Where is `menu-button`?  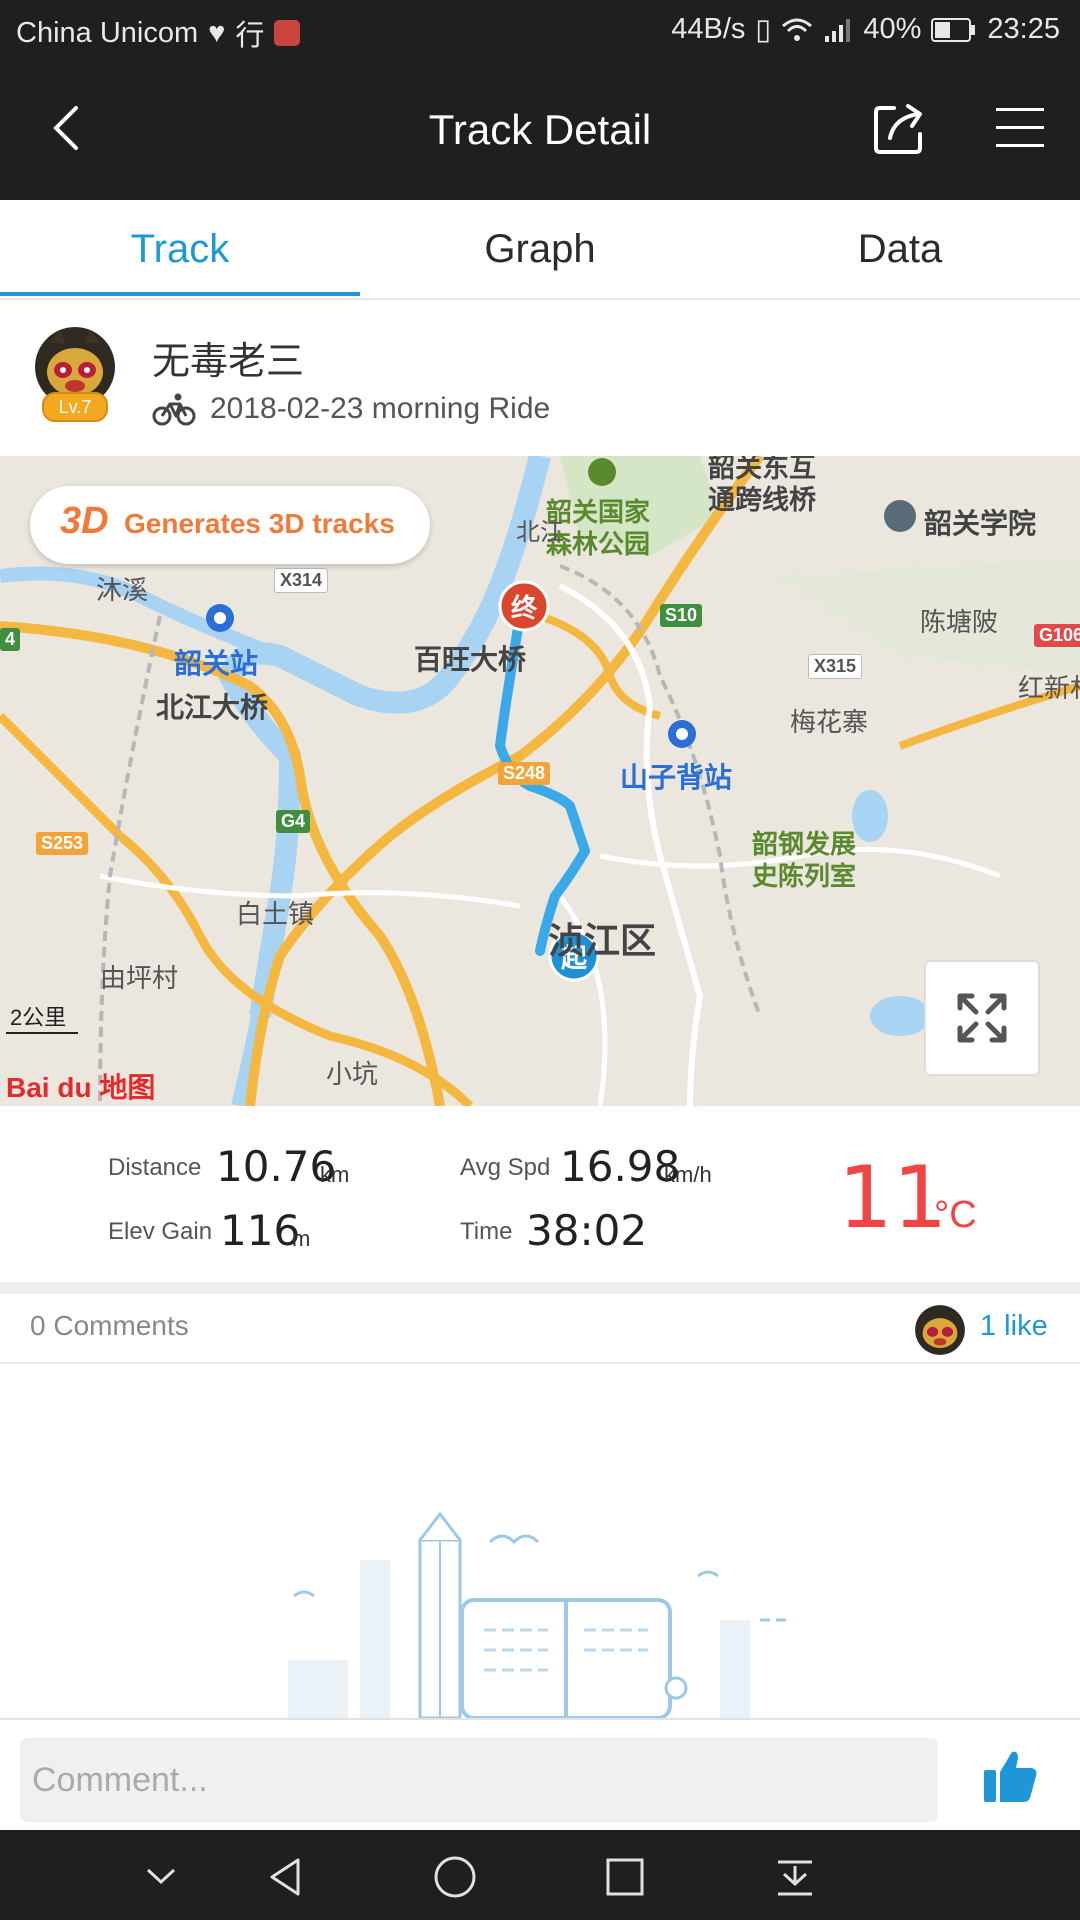
menu-button is located at coordinates (1020, 128).